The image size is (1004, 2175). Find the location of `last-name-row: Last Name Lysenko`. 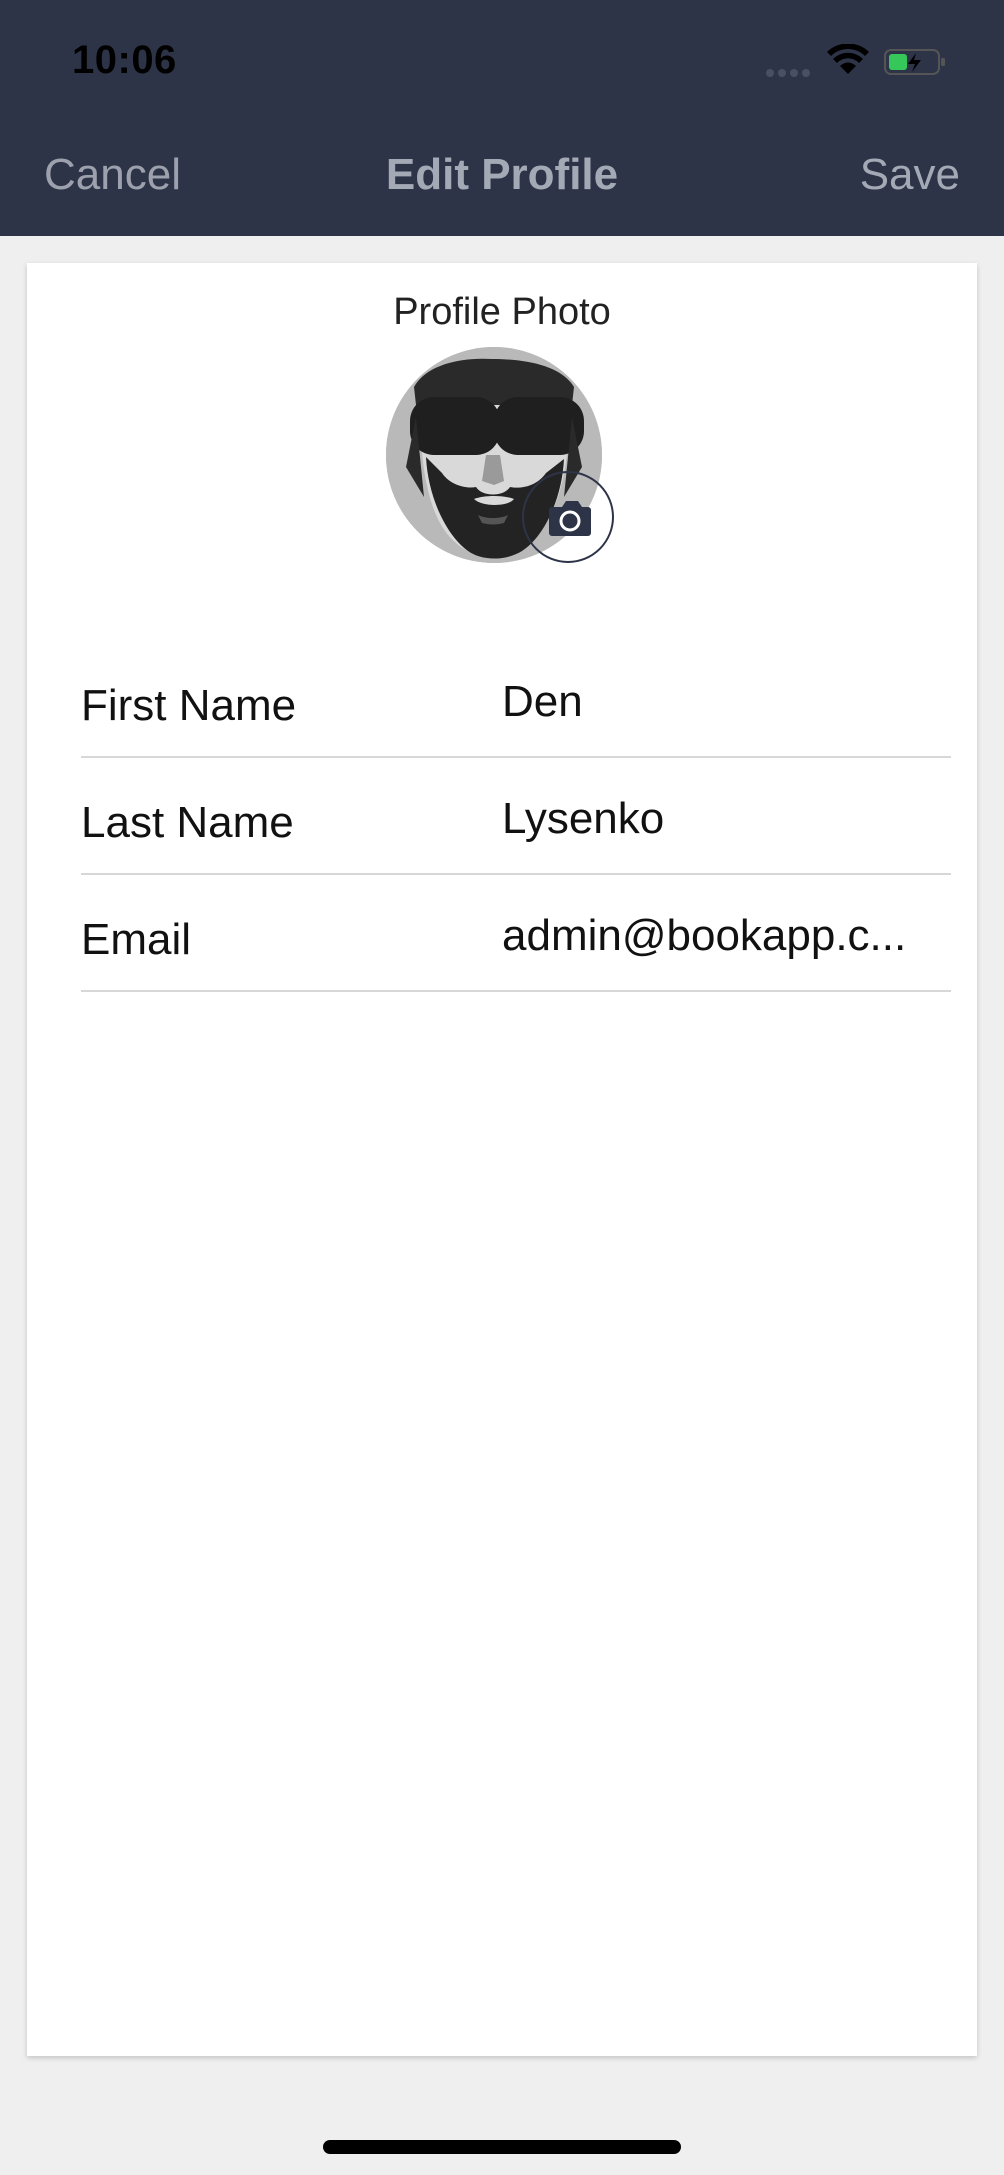

last-name-row: Last Name Lysenko is located at coordinates (516, 816).